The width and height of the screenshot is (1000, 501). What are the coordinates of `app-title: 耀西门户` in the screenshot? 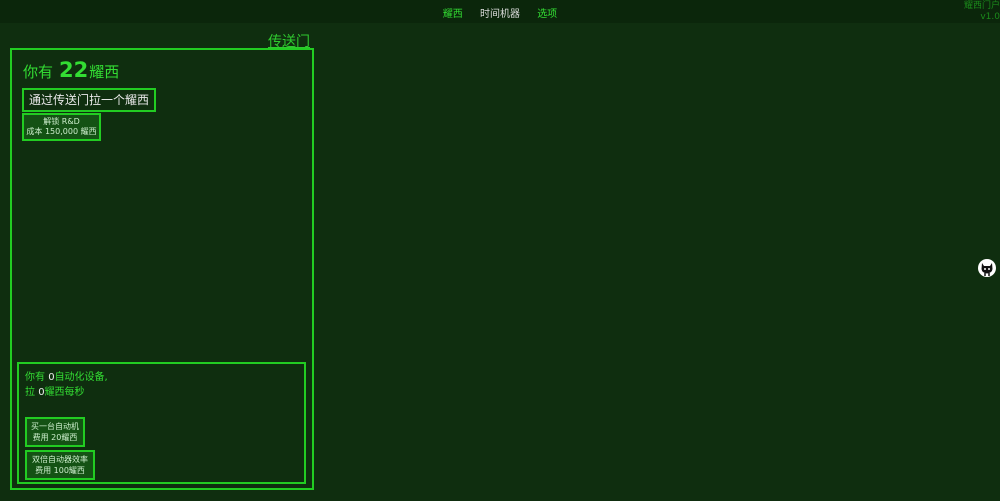 It's located at (981, 6).